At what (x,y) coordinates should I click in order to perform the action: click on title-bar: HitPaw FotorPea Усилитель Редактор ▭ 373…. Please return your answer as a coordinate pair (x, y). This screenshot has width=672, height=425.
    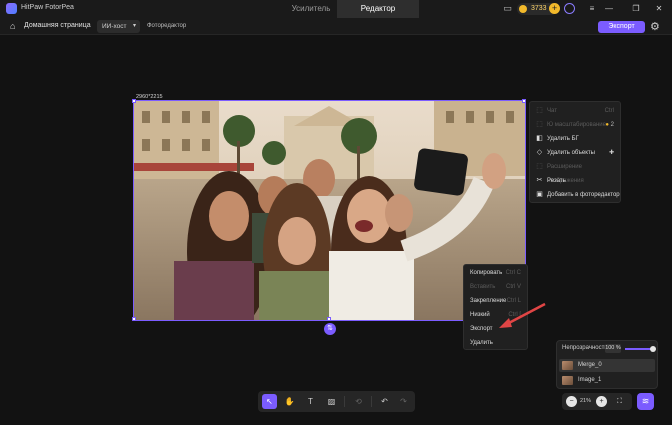
    Looking at the image, I should click on (336, 9).